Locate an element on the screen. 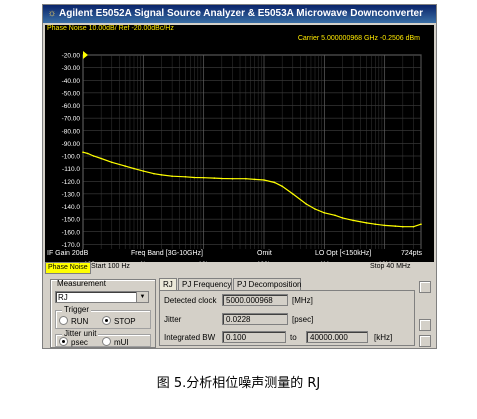  y-tick-label: -150.0 is located at coordinates (71, 220).